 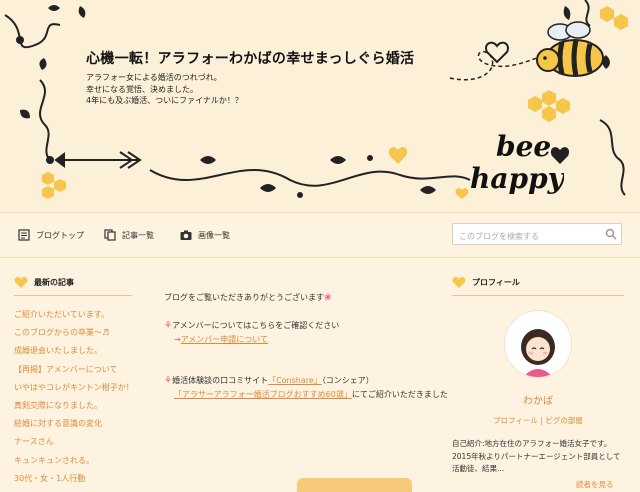 I want to click on profile-links: プロフィール | ピグの部屋, so click(x=538, y=420).